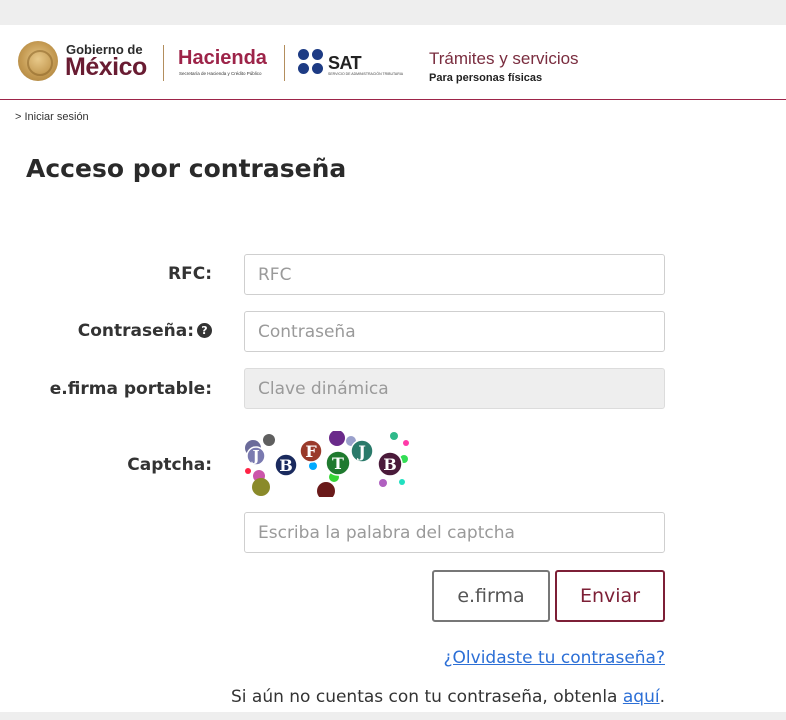 This screenshot has width=786, height=720. Describe the element at coordinates (366, 74) in the screenshot. I see `sat-subtitle: SERVICIO DE ADMINISTRACIÓN TRIBUTARIA` at that location.